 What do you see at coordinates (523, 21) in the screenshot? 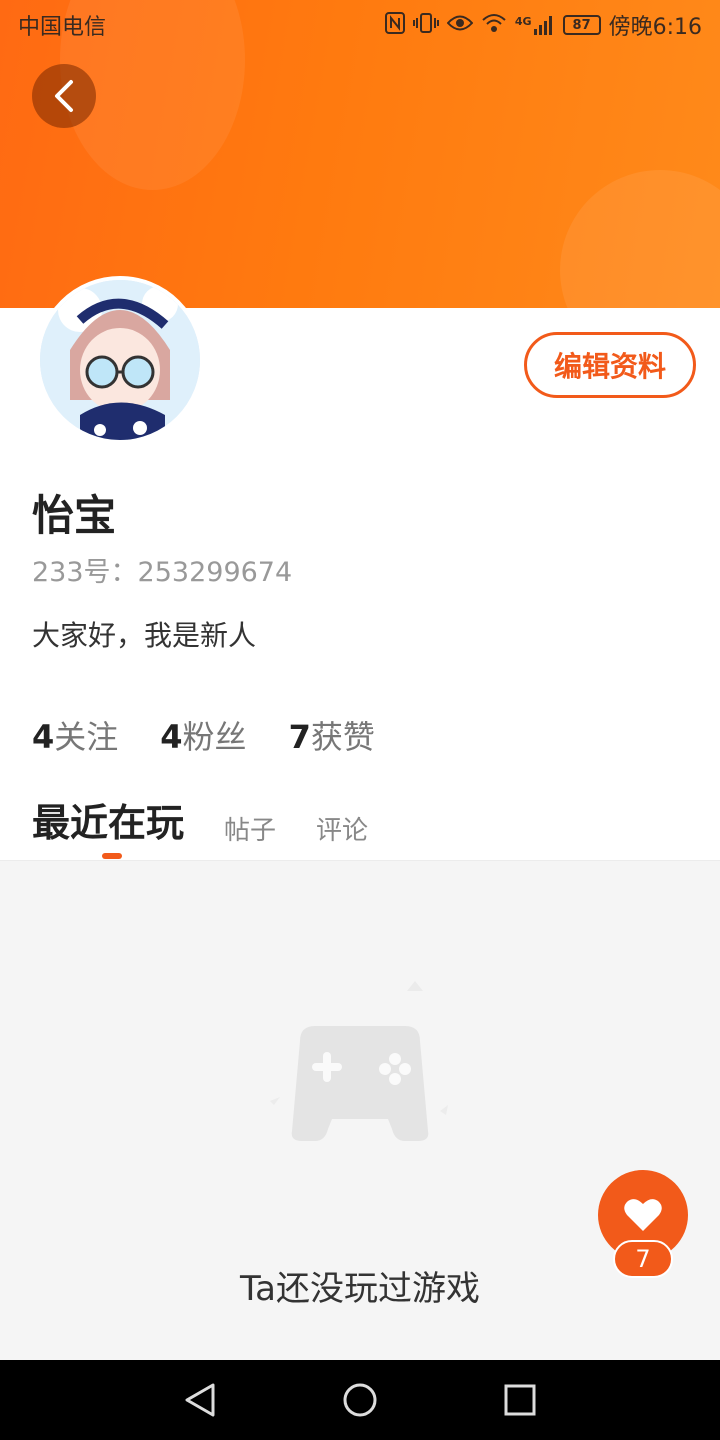
I see `network-type-label: 4G` at bounding box center [523, 21].